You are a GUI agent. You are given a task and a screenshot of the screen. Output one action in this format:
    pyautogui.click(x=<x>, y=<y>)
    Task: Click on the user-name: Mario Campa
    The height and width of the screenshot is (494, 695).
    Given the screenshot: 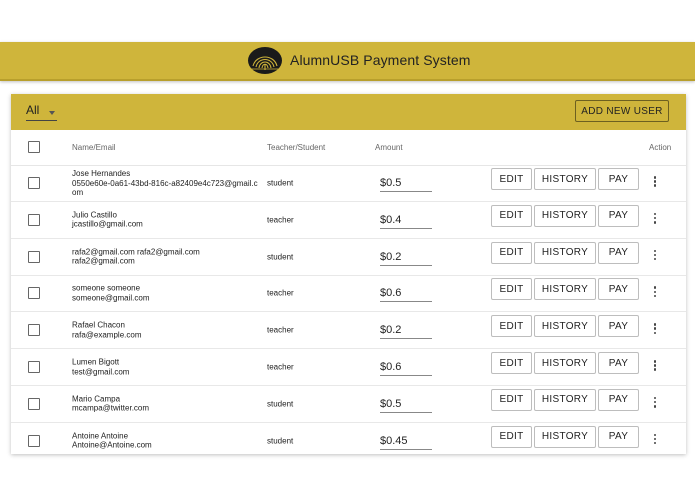 What is the action you would take?
    pyautogui.click(x=96, y=399)
    